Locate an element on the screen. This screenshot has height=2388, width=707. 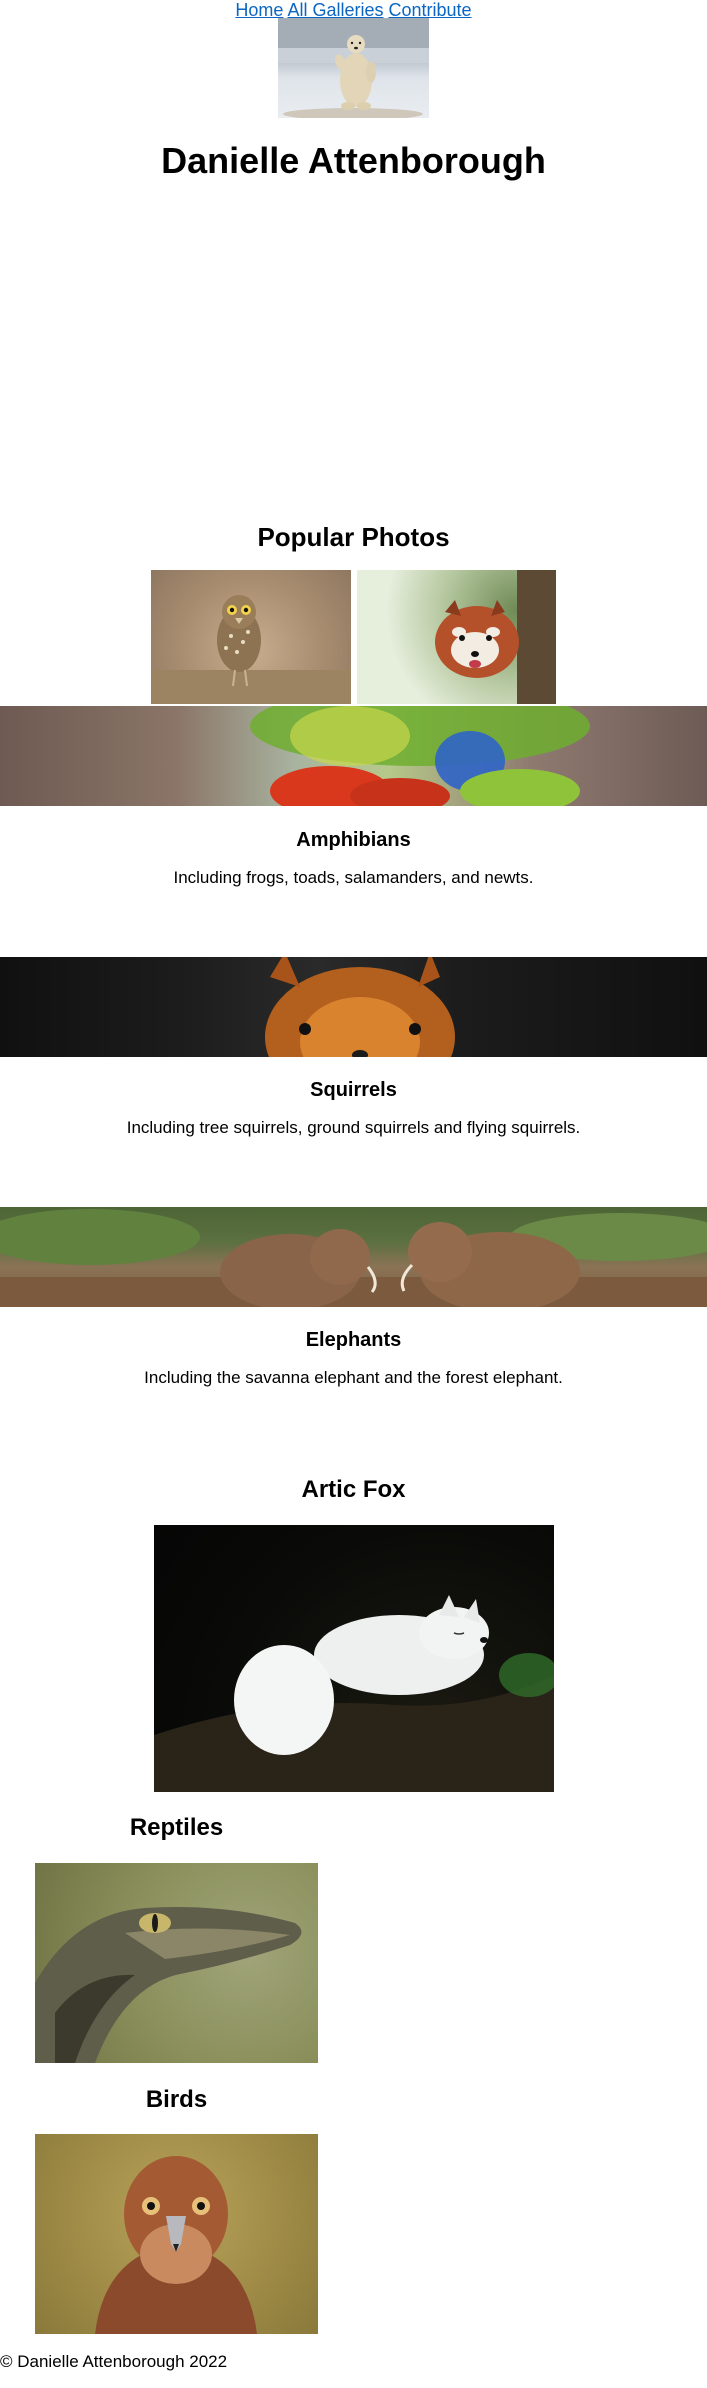
squirrels-banner is located at coordinates (353, 1007).